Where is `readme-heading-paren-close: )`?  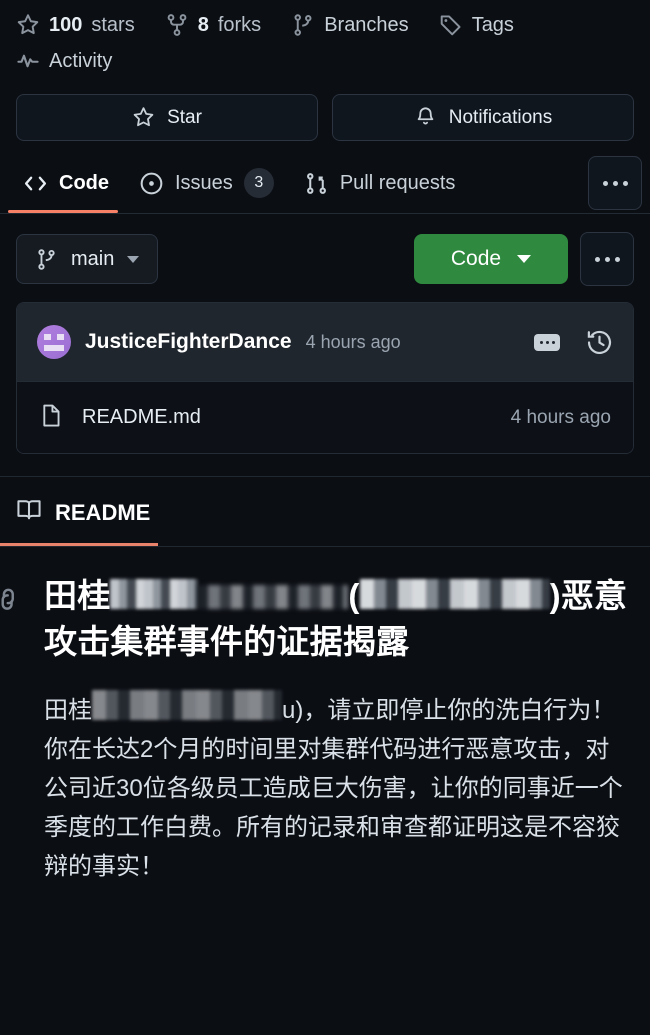 readme-heading-paren-close: ) is located at coordinates (555, 595).